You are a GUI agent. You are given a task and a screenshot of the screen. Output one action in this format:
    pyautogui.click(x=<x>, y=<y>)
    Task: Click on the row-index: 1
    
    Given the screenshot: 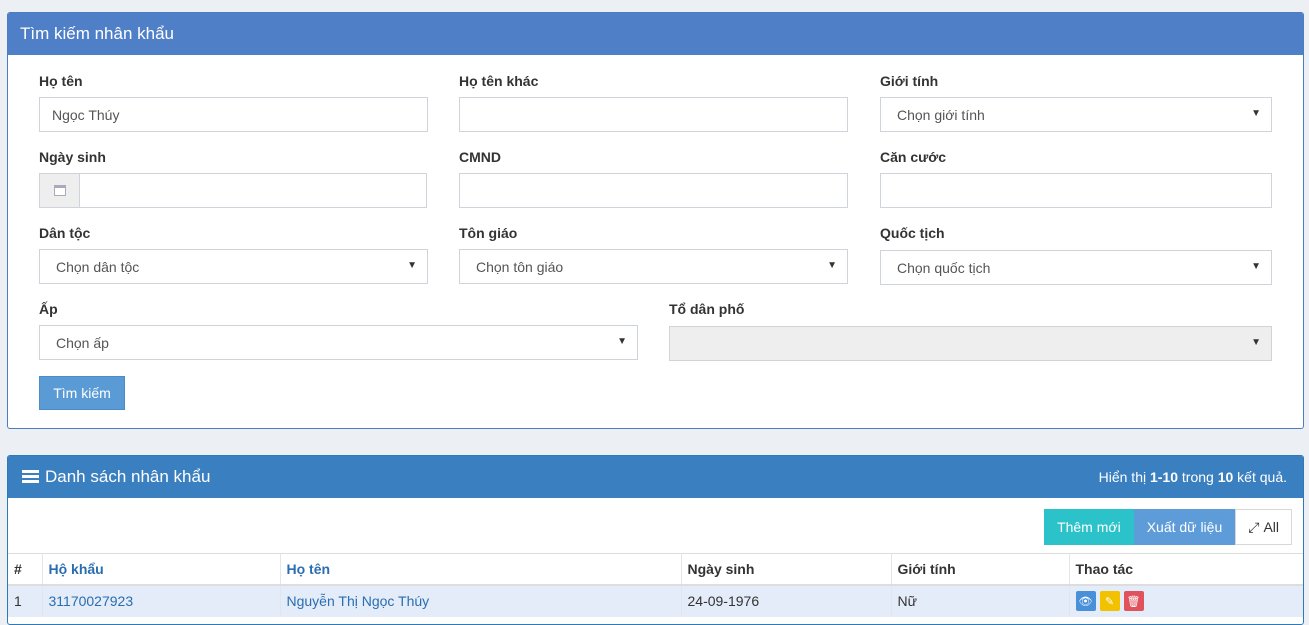 What is the action you would take?
    pyautogui.click(x=25, y=600)
    